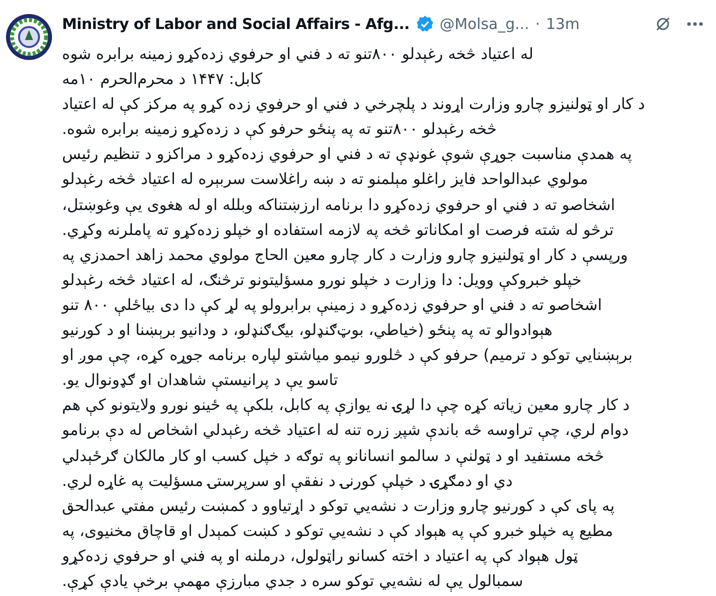  What do you see at coordinates (162, 79) in the screenshot?
I see `post-text-line: کابل: ۱۴۴۷ د محرم‌الحرم ۱۰مه` at bounding box center [162, 79].